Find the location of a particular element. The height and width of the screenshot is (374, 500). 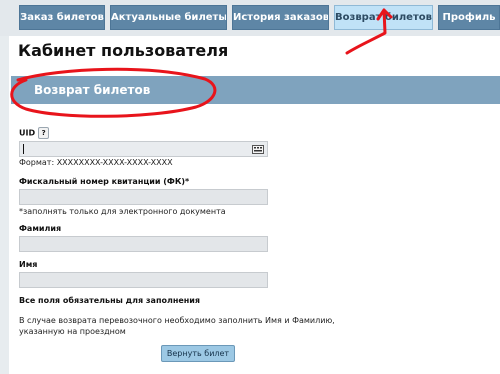

tab-profile: Профиль is located at coordinates (469, 17).